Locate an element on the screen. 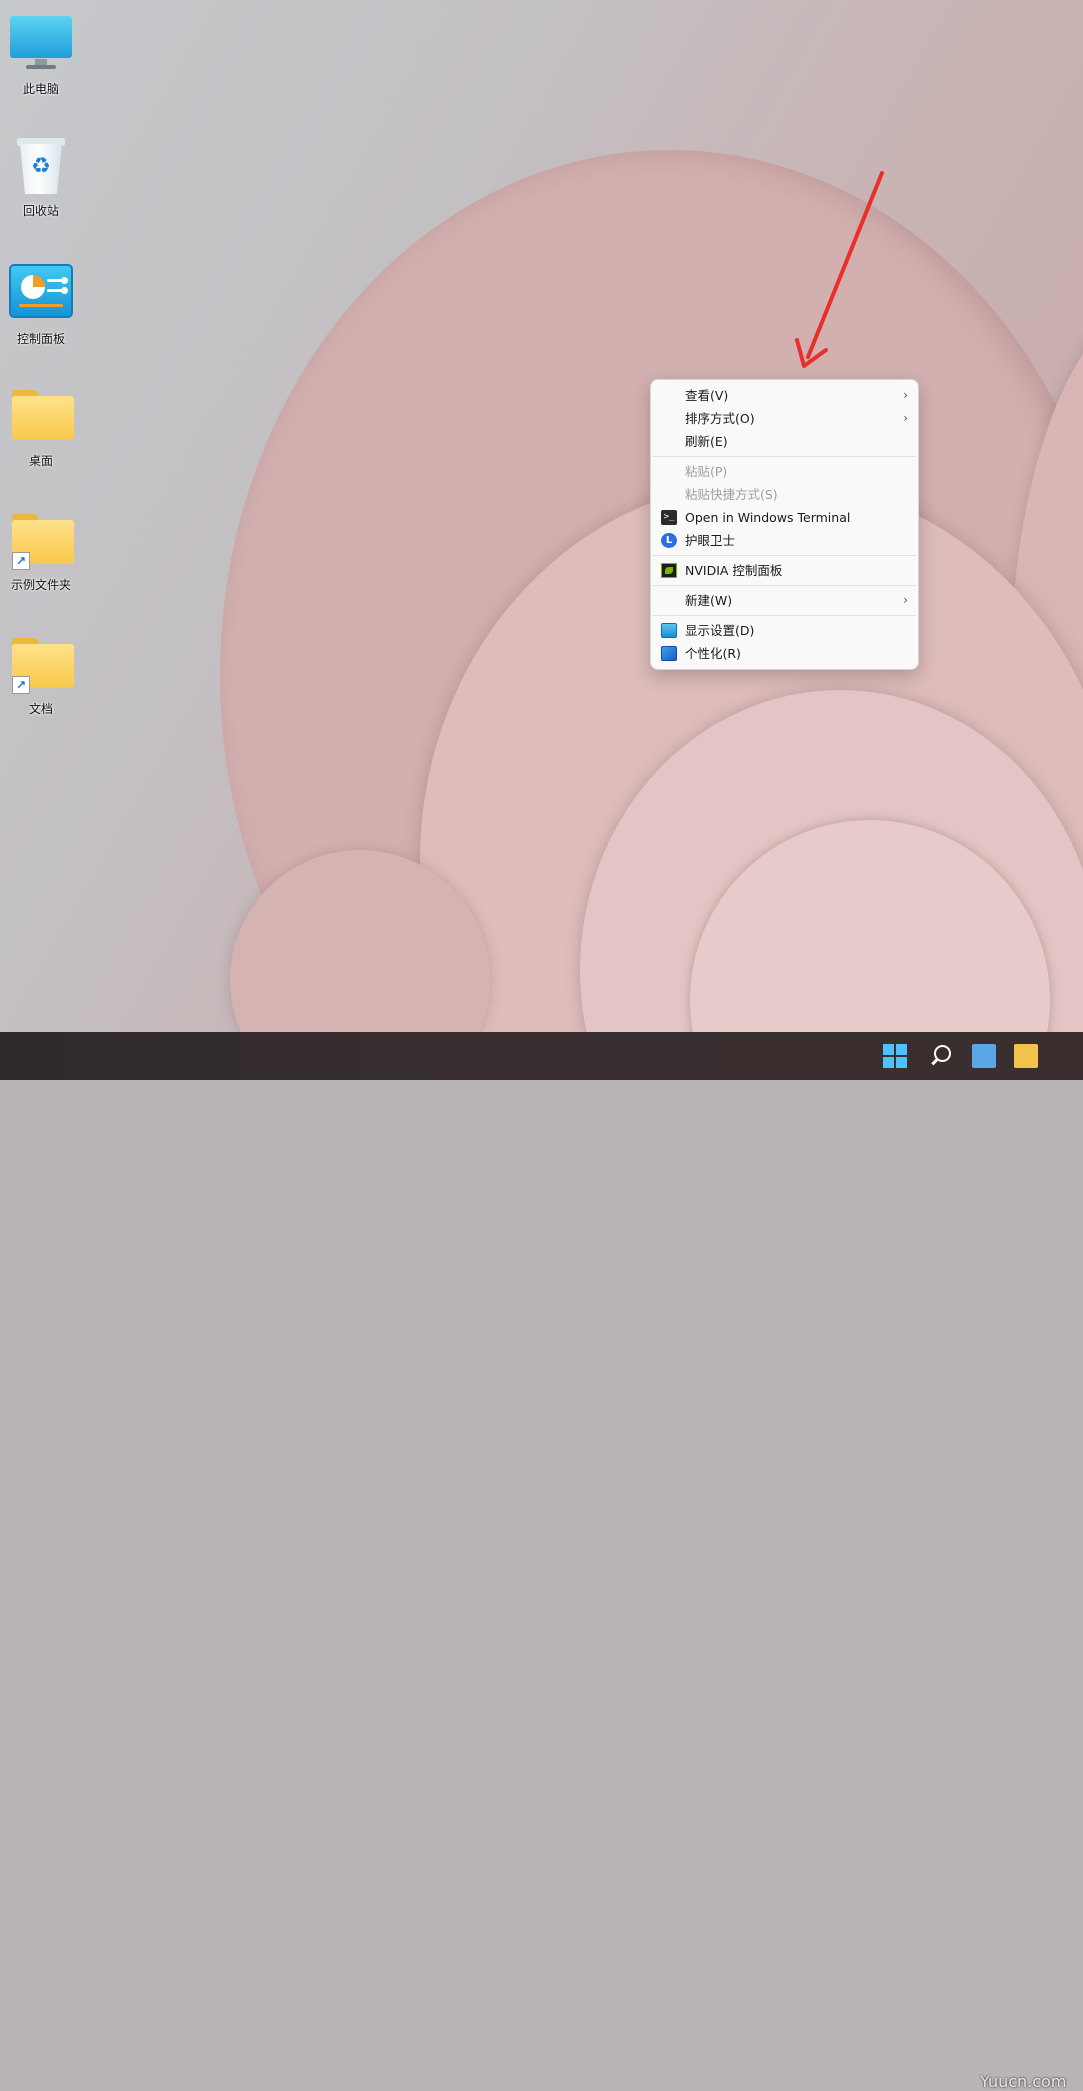  menu-item-paste: 粘贴(P) is located at coordinates (706, 471).